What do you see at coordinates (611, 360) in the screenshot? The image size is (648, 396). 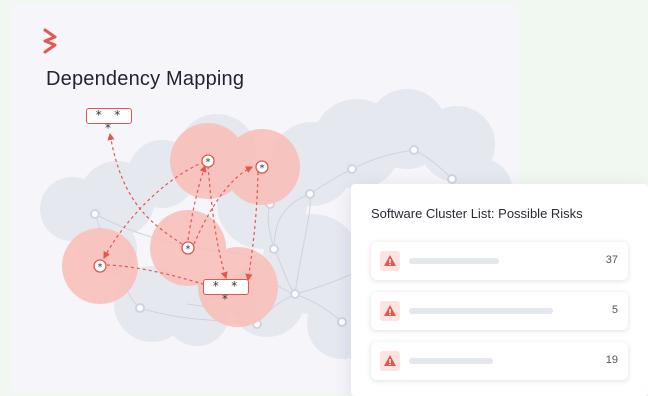 I see `risk-count: 19` at bounding box center [611, 360].